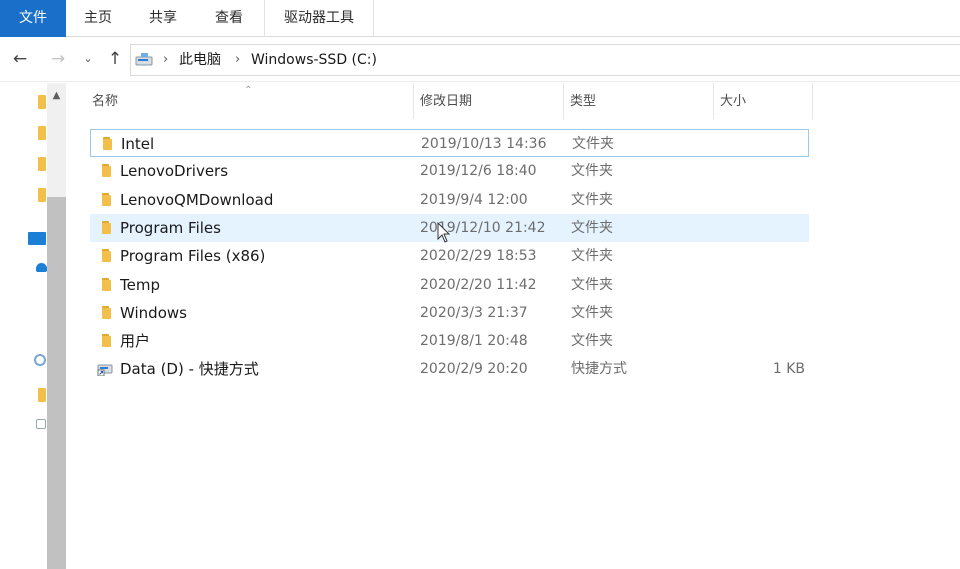  What do you see at coordinates (37, 238) in the screenshot?
I see `this-pc-icon` at bounding box center [37, 238].